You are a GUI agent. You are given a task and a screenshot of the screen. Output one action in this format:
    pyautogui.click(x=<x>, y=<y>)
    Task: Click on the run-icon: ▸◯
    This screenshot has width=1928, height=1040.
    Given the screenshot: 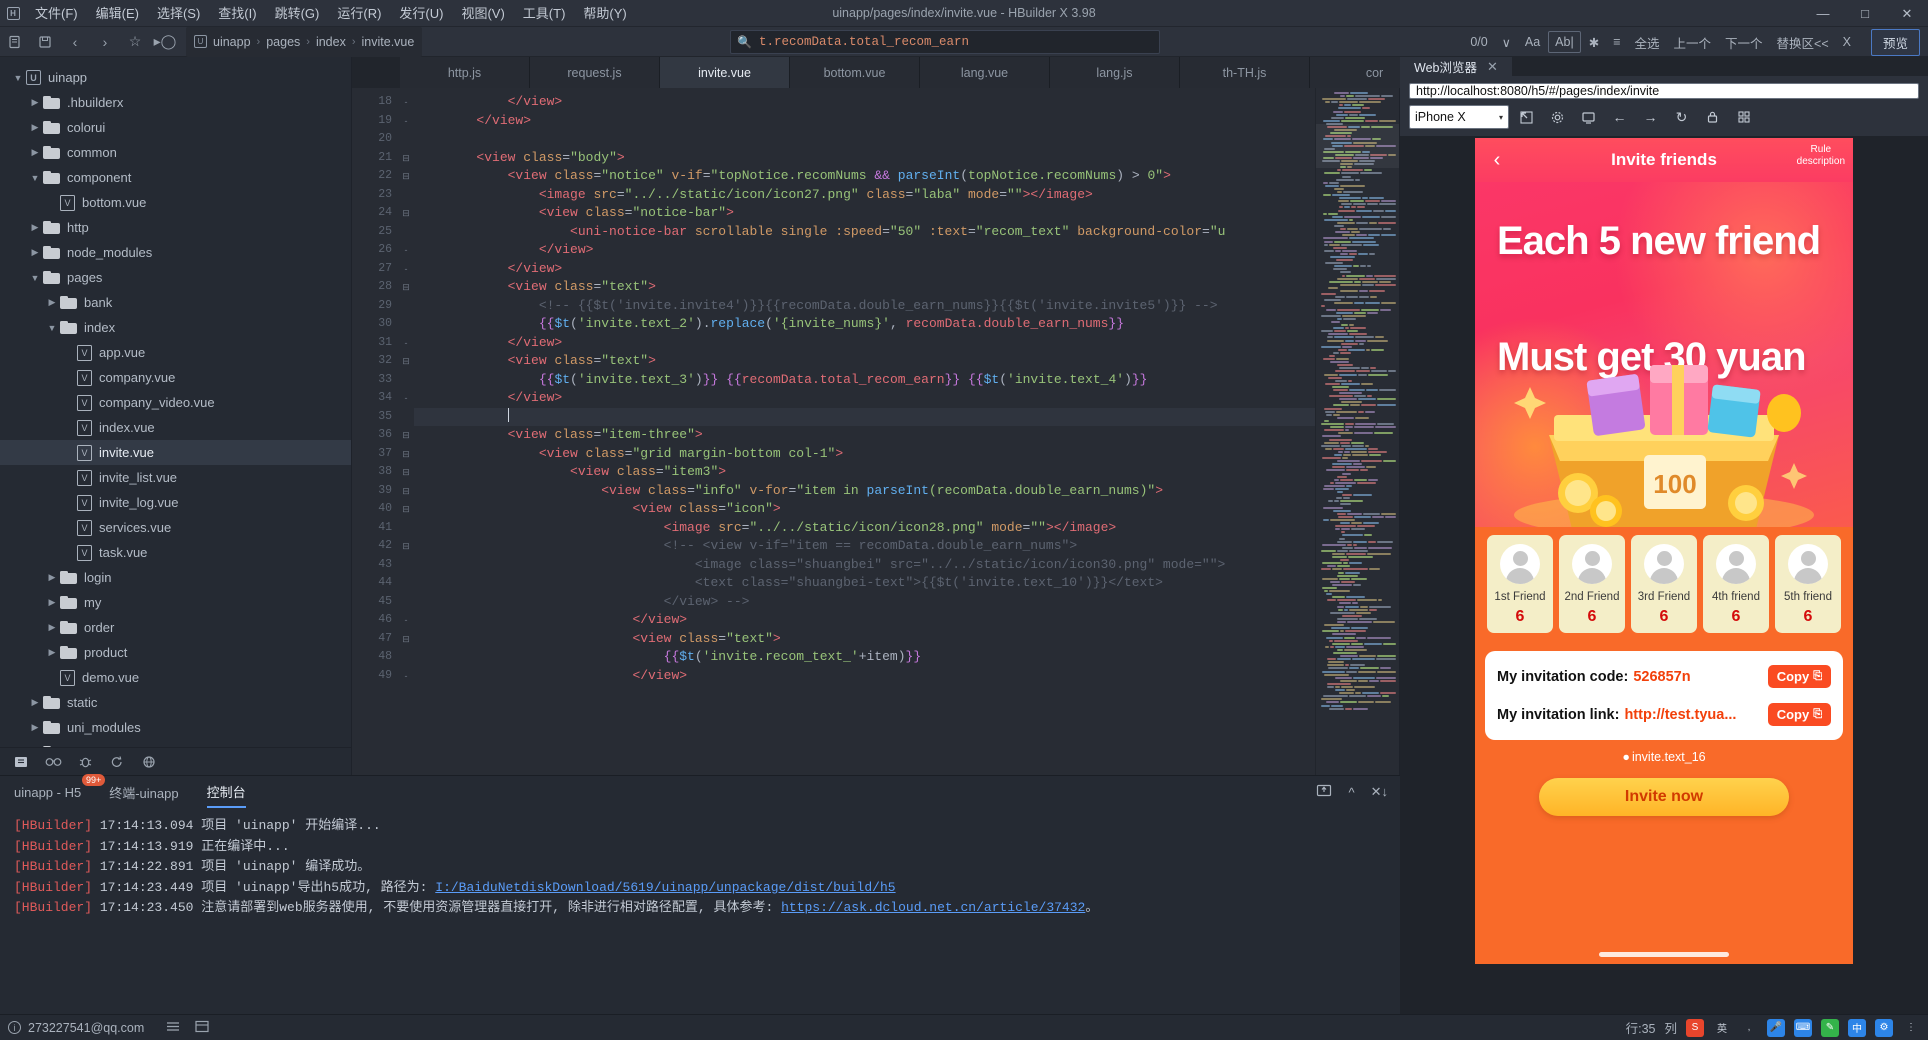 What is the action you would take?
    pyautogui.click(x=165, y=42)
    